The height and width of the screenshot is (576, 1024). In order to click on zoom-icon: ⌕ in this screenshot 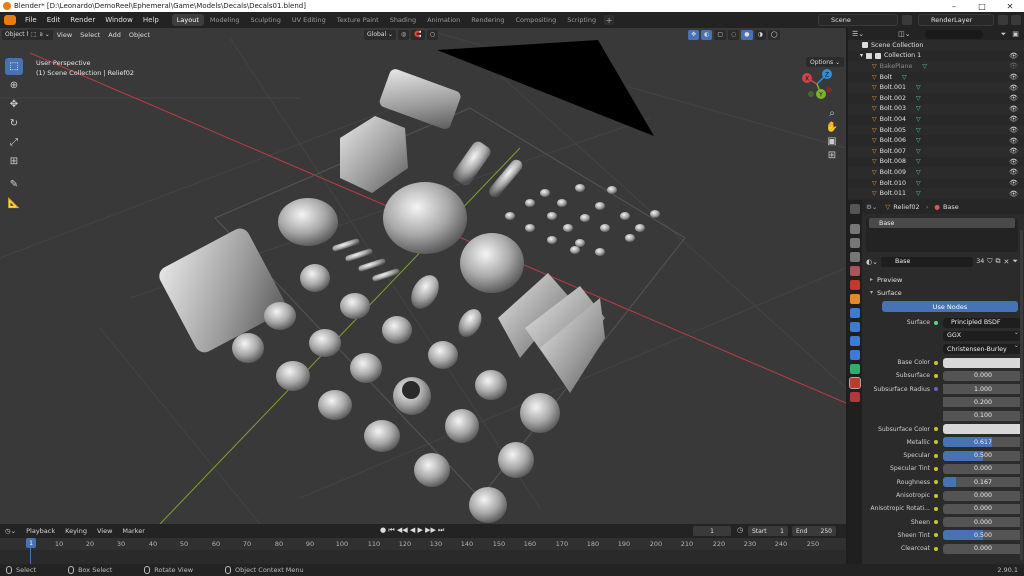, I will do `click(832, 113)`.